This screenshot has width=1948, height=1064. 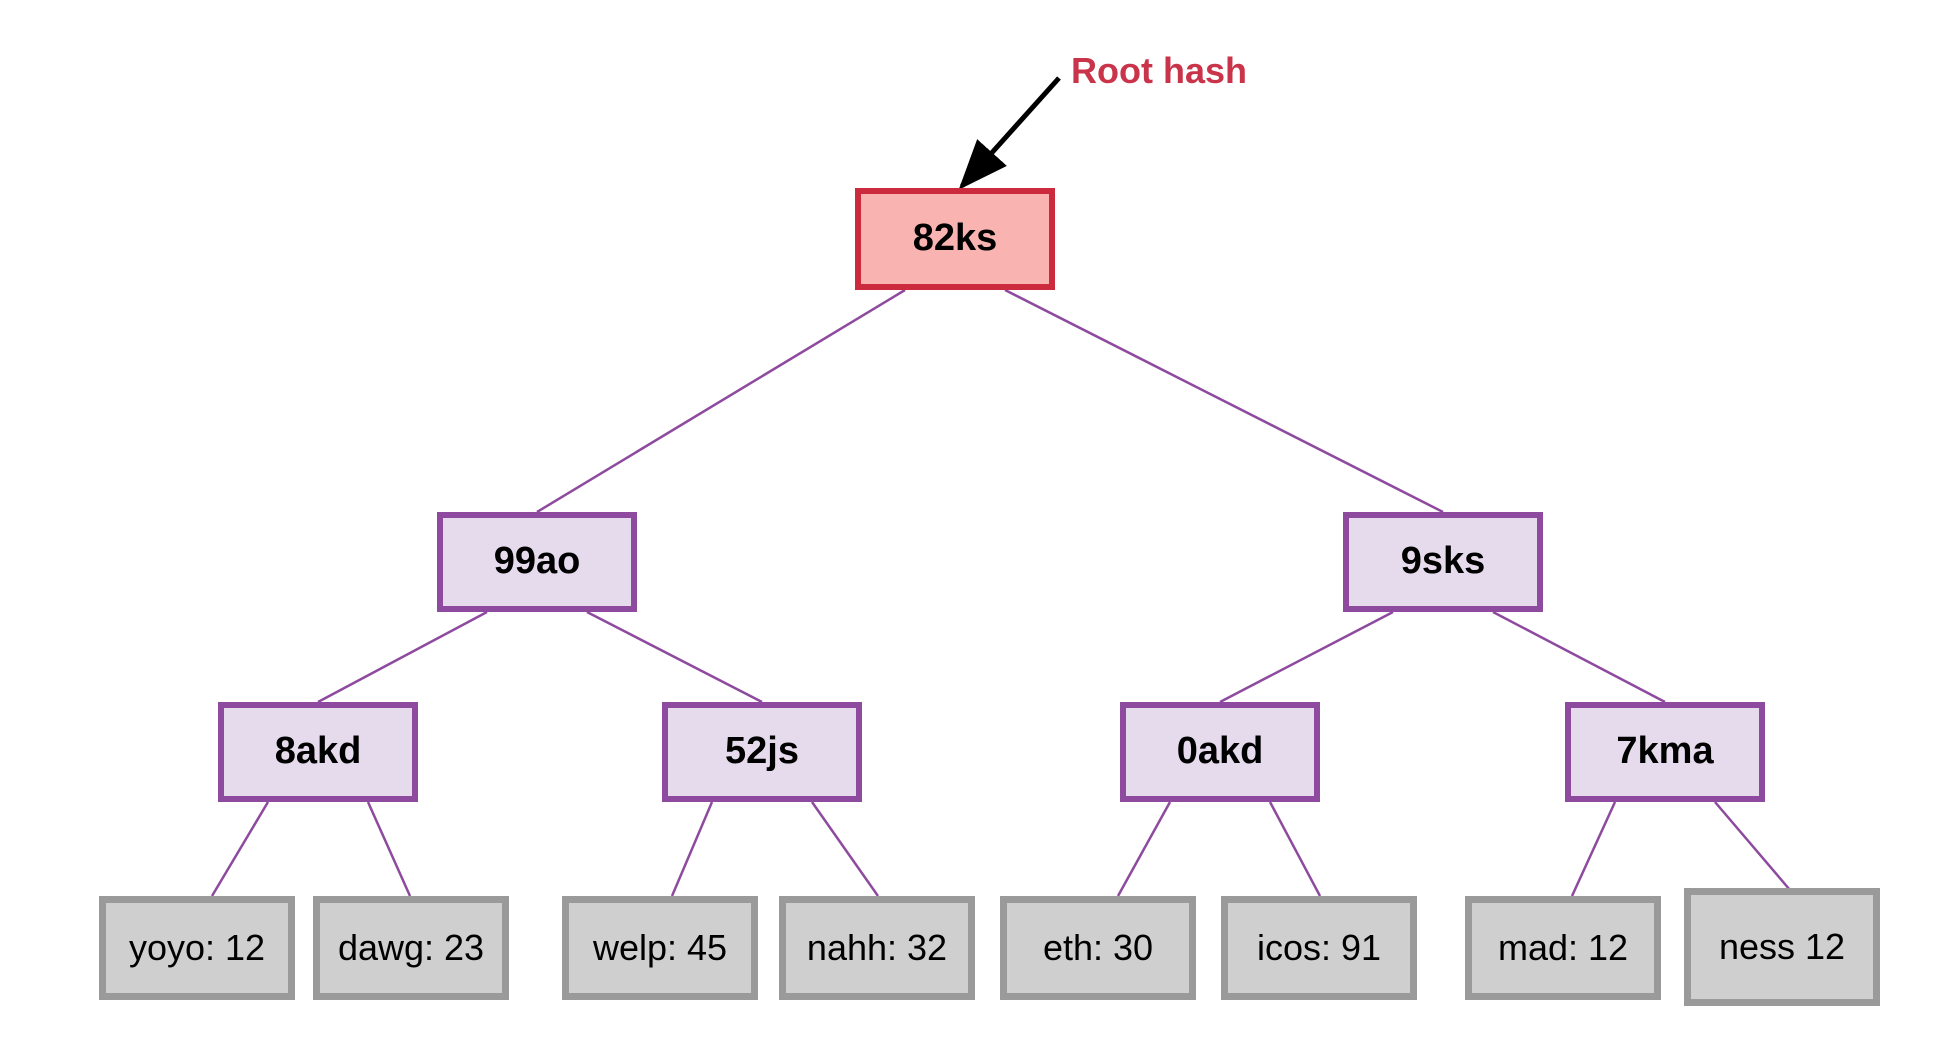 I want to click on annotation-arrow-line, so click(x=1009, y=133).